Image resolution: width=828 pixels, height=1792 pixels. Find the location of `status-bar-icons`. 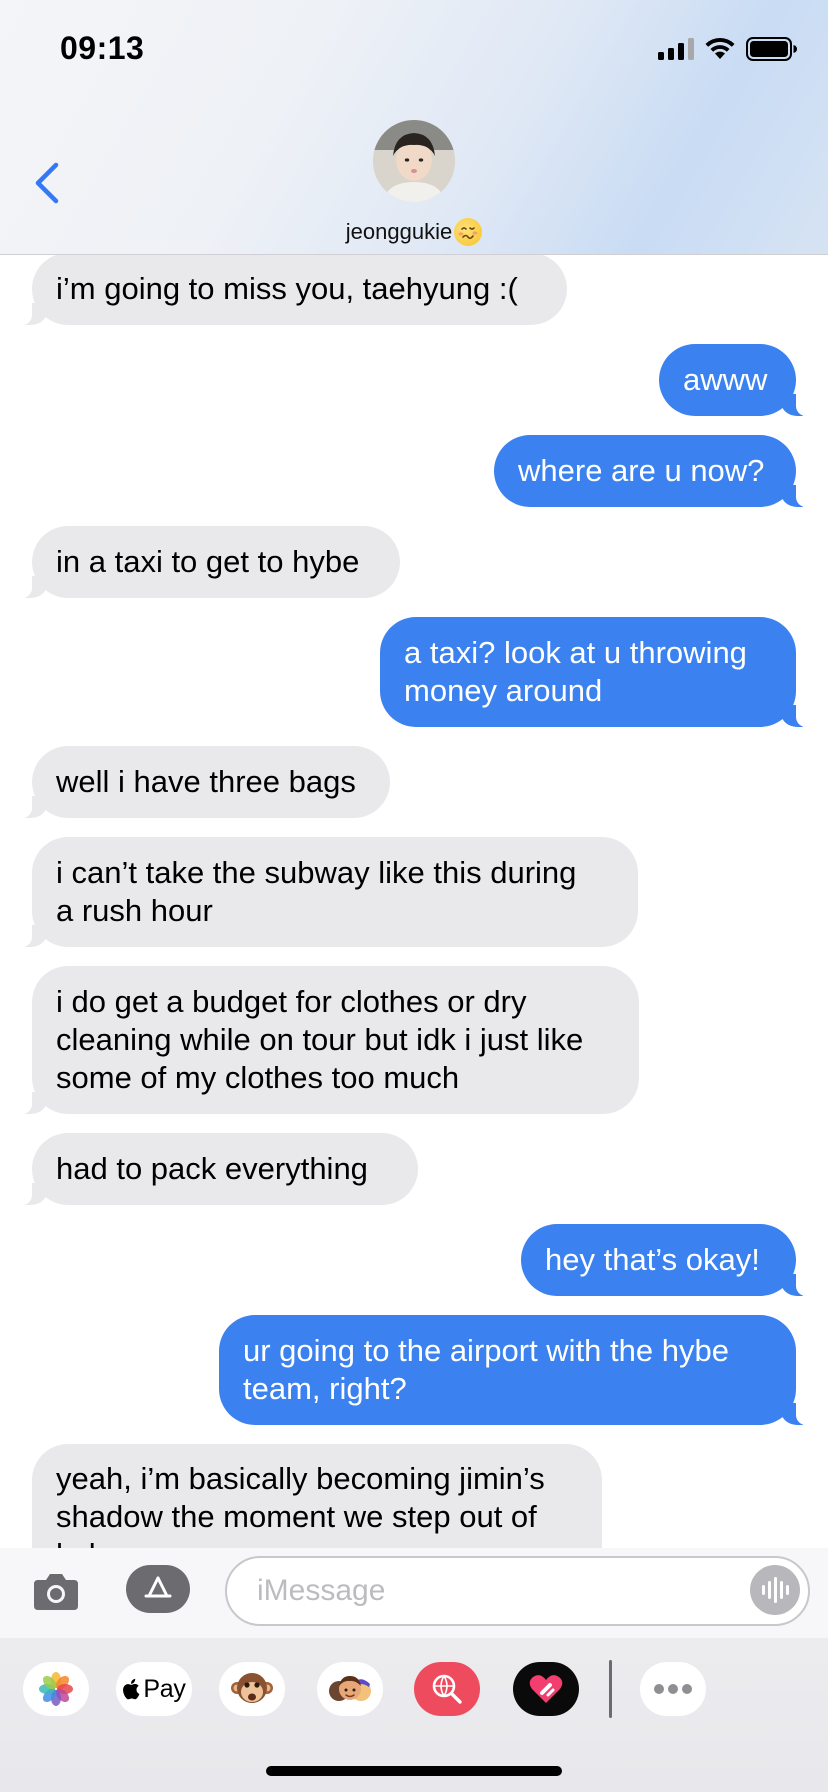

status-bar-icons is located at coordinates (728, 49).